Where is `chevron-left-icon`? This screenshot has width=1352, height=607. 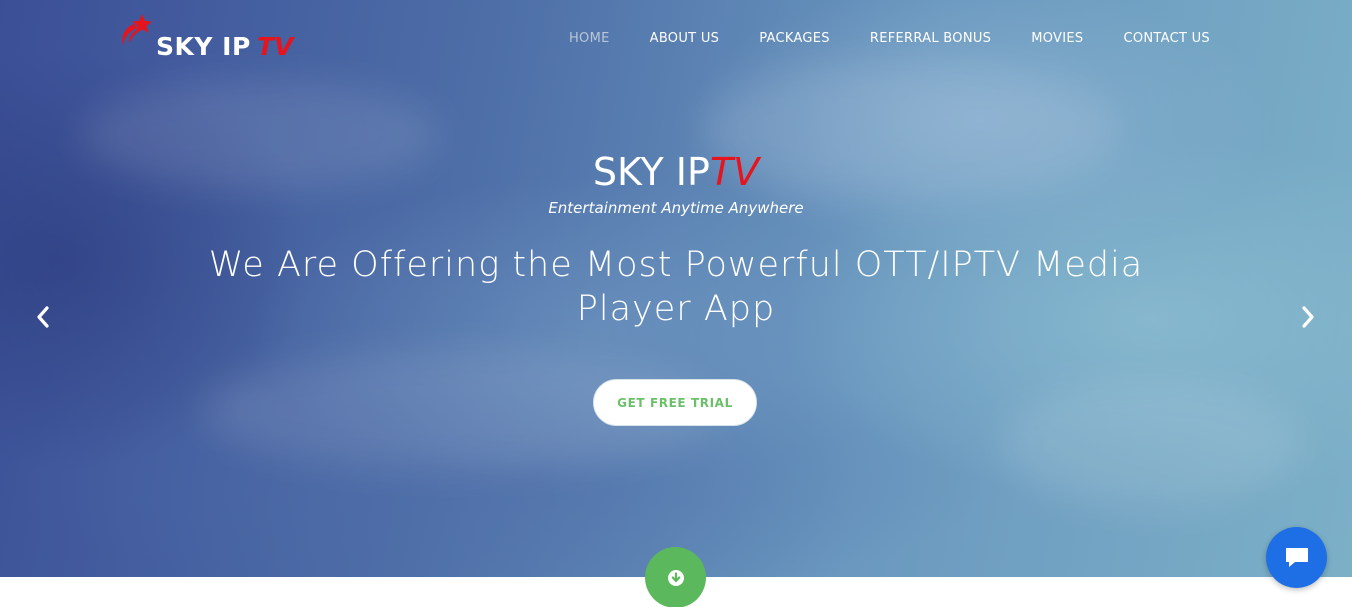
chevron-left-icon is located at coordinates (43, 317).